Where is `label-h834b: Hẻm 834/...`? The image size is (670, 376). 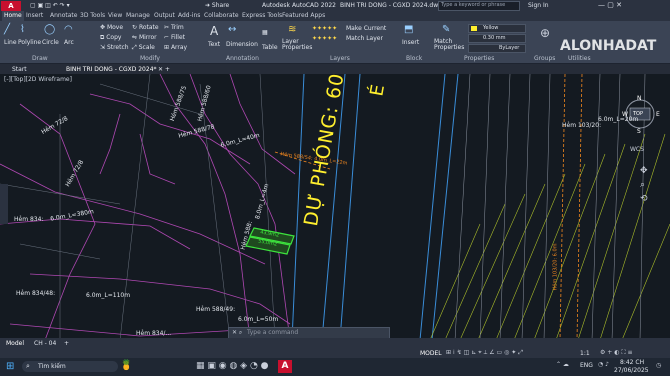 label-h834b: Hẻm 834/... is located at coordinates (154, 333).